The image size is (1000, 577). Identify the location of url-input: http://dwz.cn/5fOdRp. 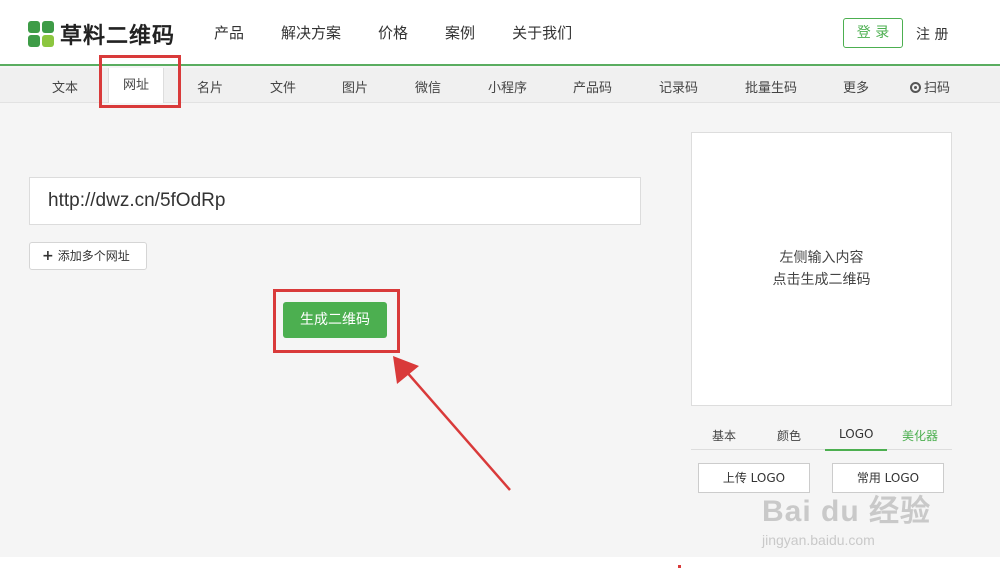
(335, 201).